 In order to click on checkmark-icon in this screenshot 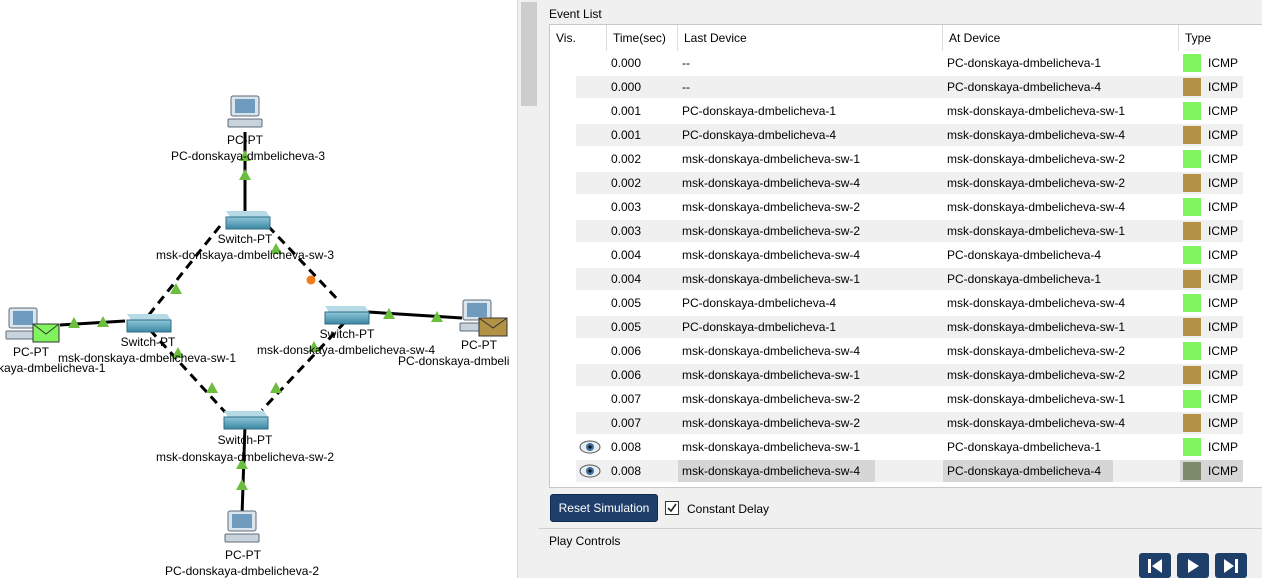, I will do `click(672, 508)`.